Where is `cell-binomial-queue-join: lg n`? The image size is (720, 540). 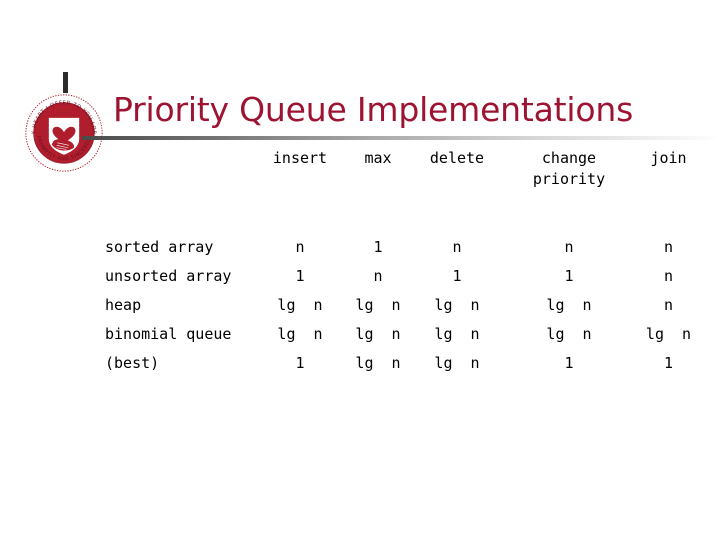 cell-binomial-queue-join: lg n is located at coordinates (668, 334).